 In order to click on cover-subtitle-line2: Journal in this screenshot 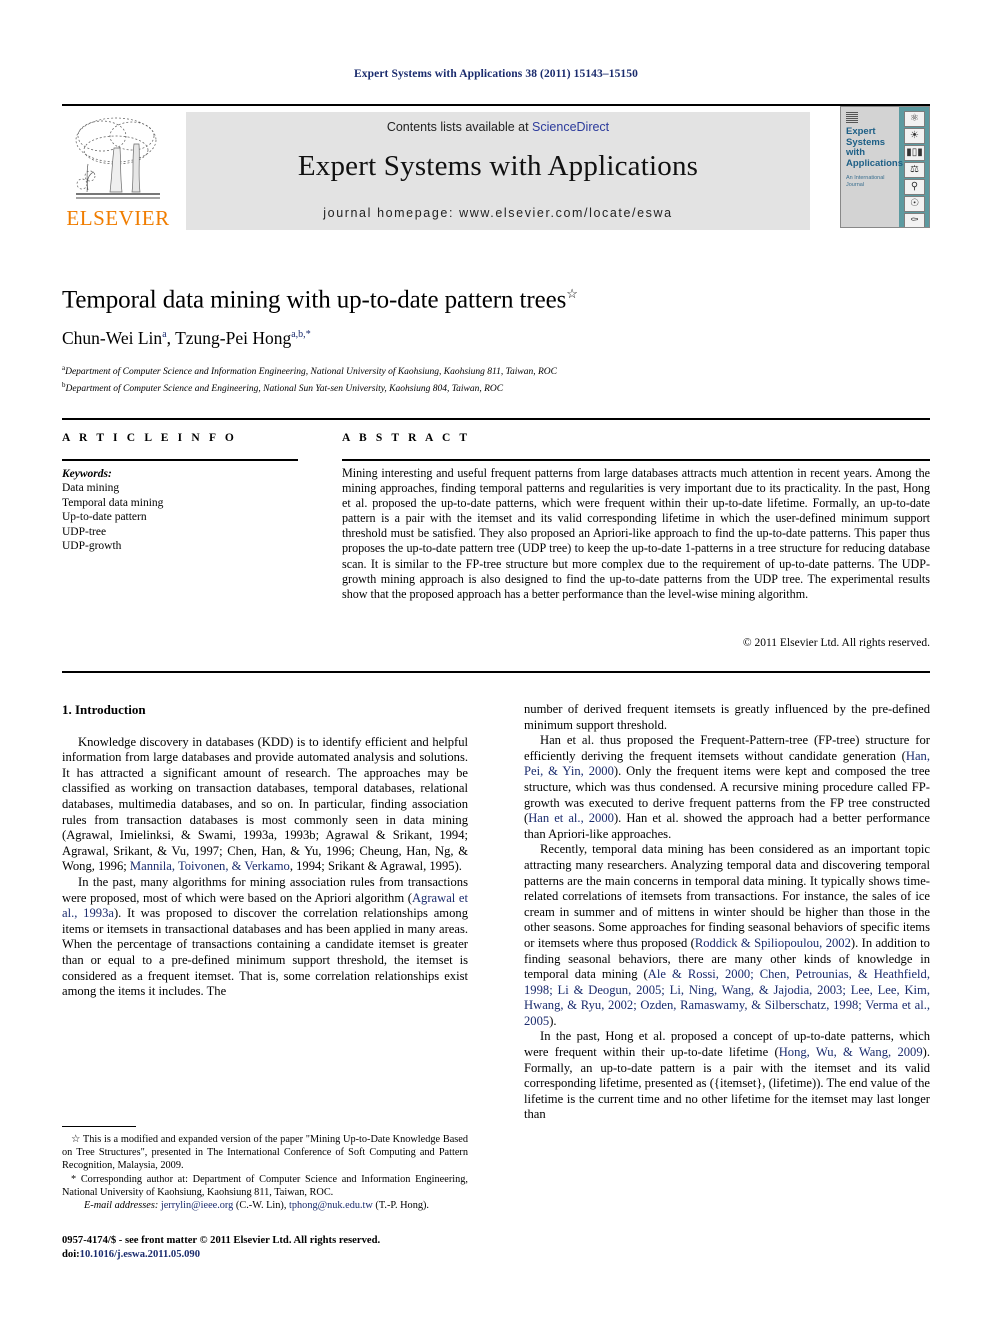, I will do `click(855, 184)`.